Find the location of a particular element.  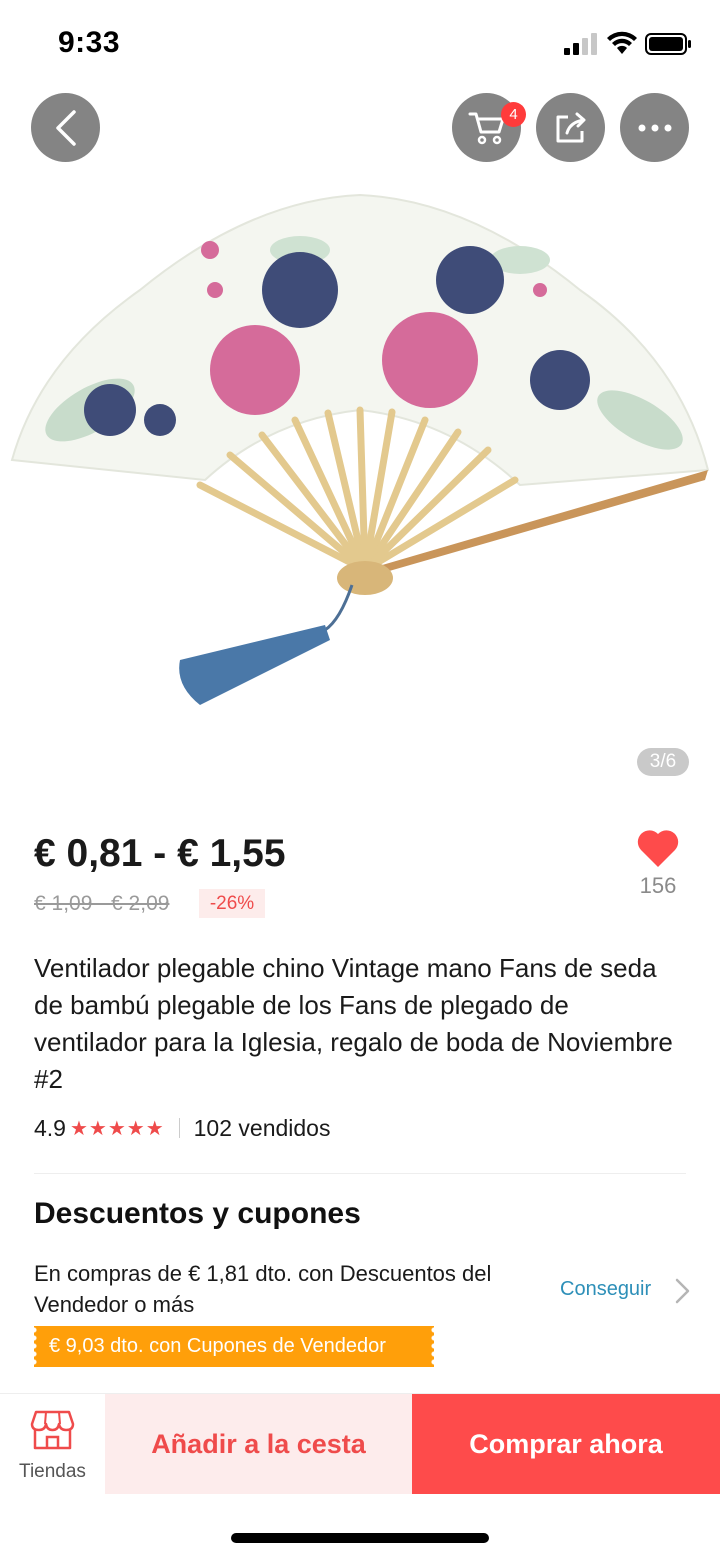

share-button is located at coordinates (570, 127).